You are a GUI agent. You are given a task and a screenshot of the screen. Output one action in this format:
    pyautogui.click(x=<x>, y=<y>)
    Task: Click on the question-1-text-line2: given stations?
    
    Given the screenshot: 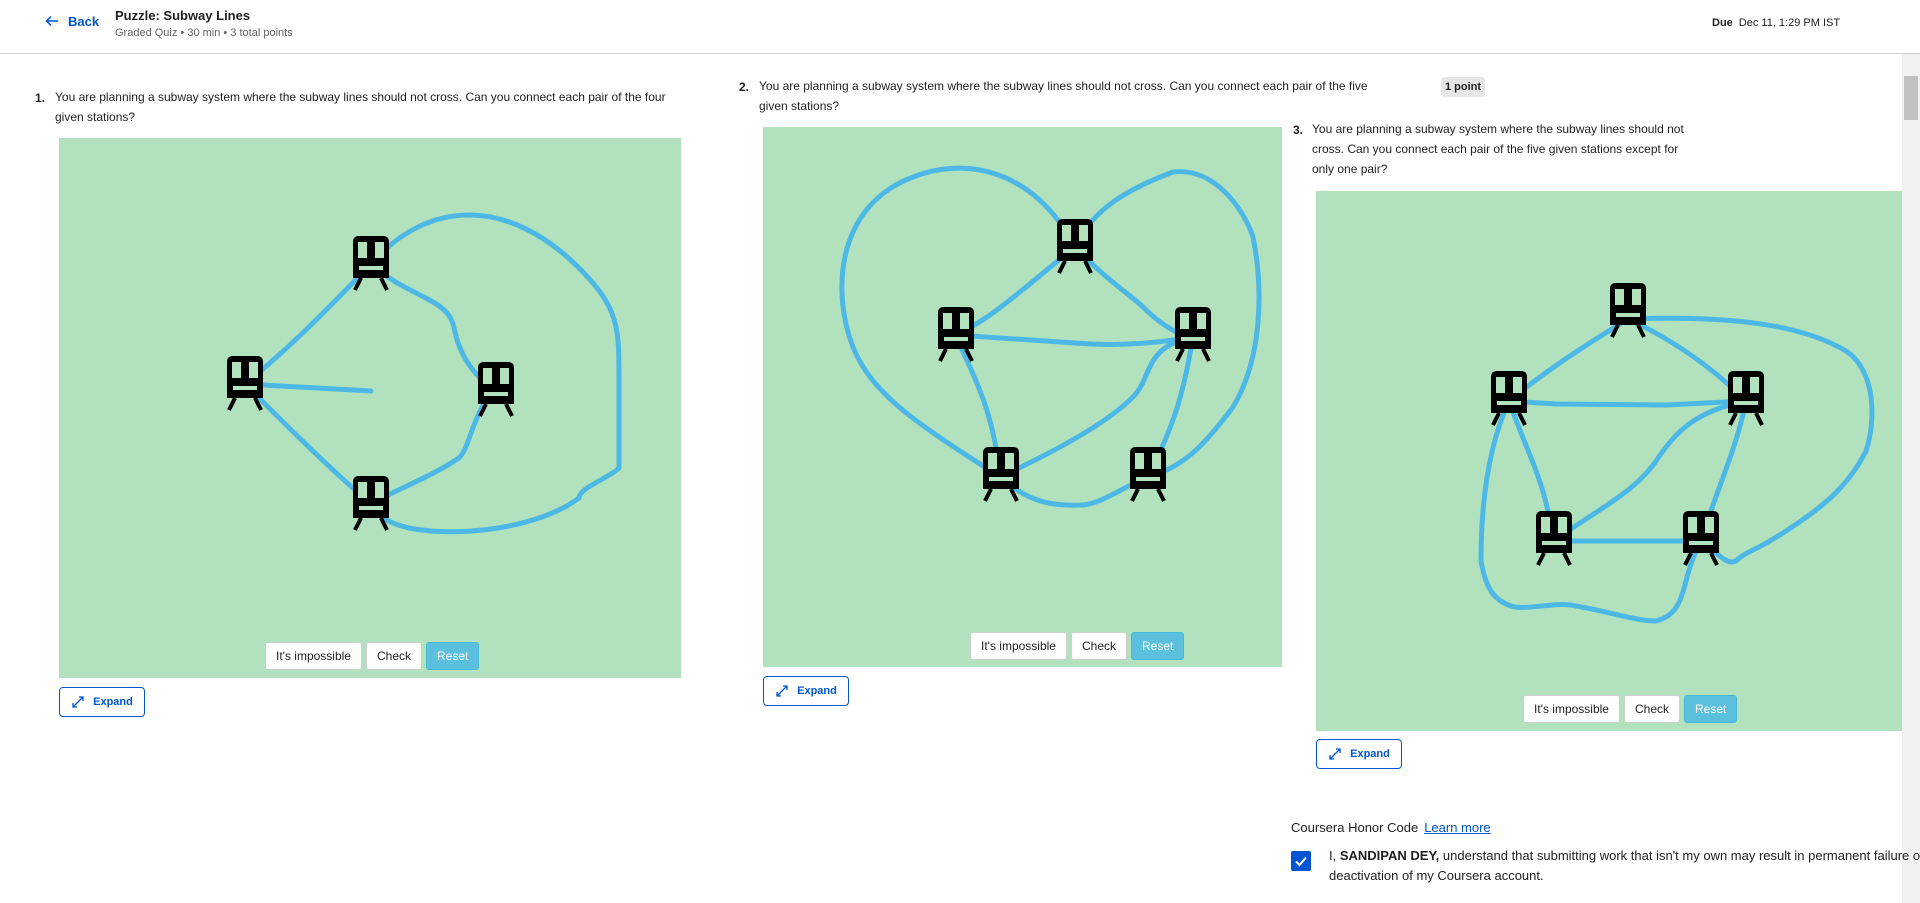 What is the action you would take?
    pyautogui.click(x=95, y=117)
    